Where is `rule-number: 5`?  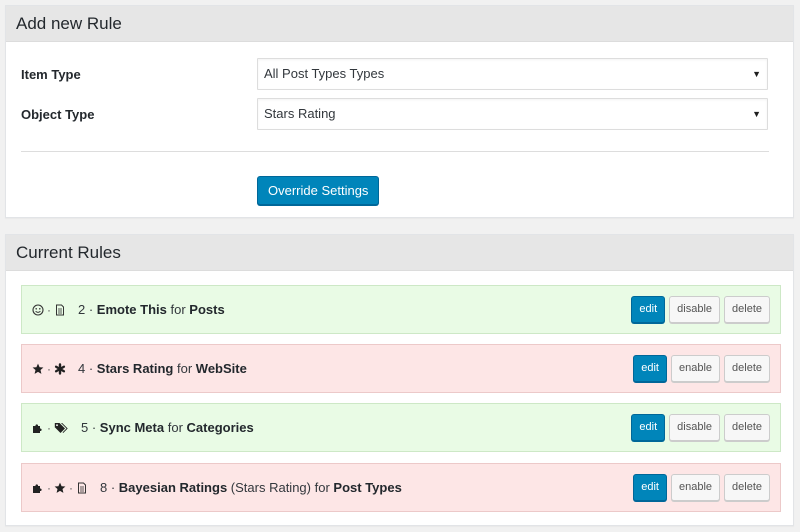 rule-number: 5 is located at coordinates (85, 427).